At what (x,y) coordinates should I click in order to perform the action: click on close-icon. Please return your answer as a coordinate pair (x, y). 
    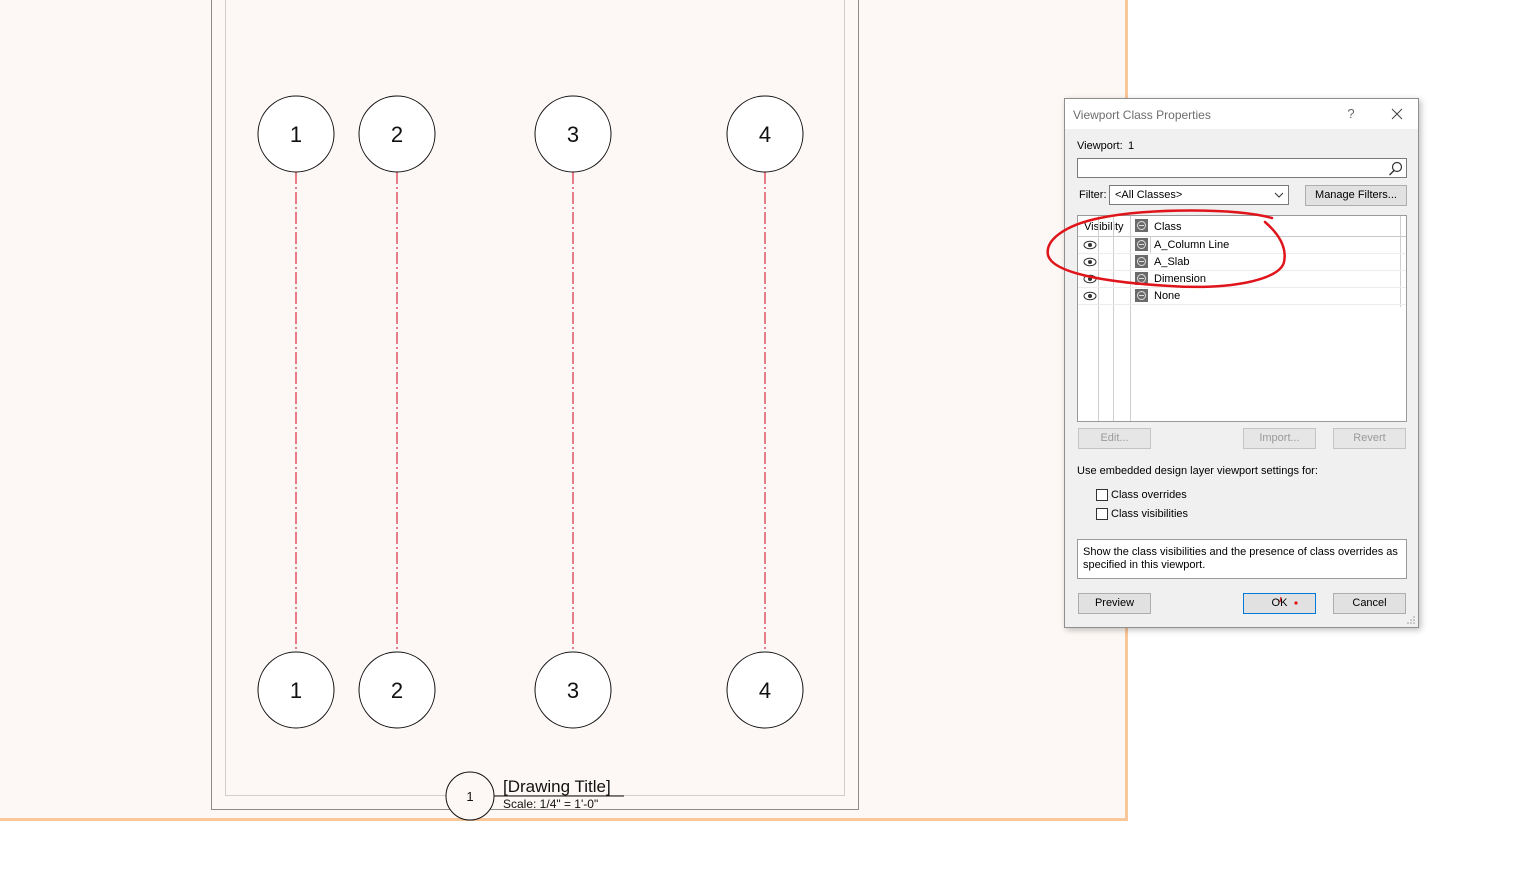
    Looking at the image, I should click on (1397, 114).